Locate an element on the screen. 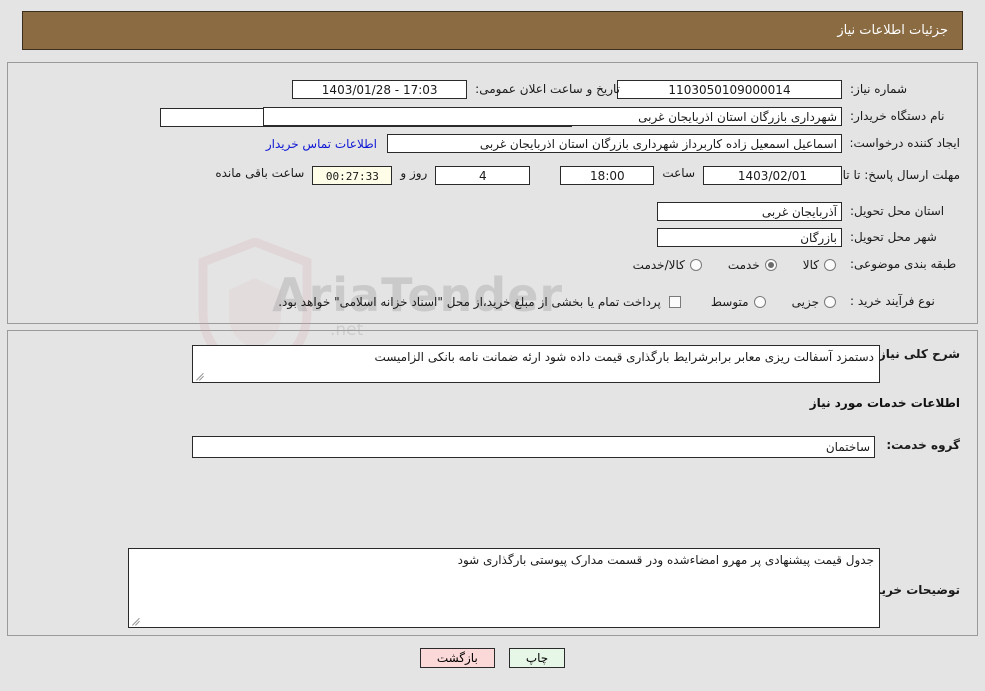  public-announce-value: 17:03 - 1403/01/28 is located at coordinates (380, 89).